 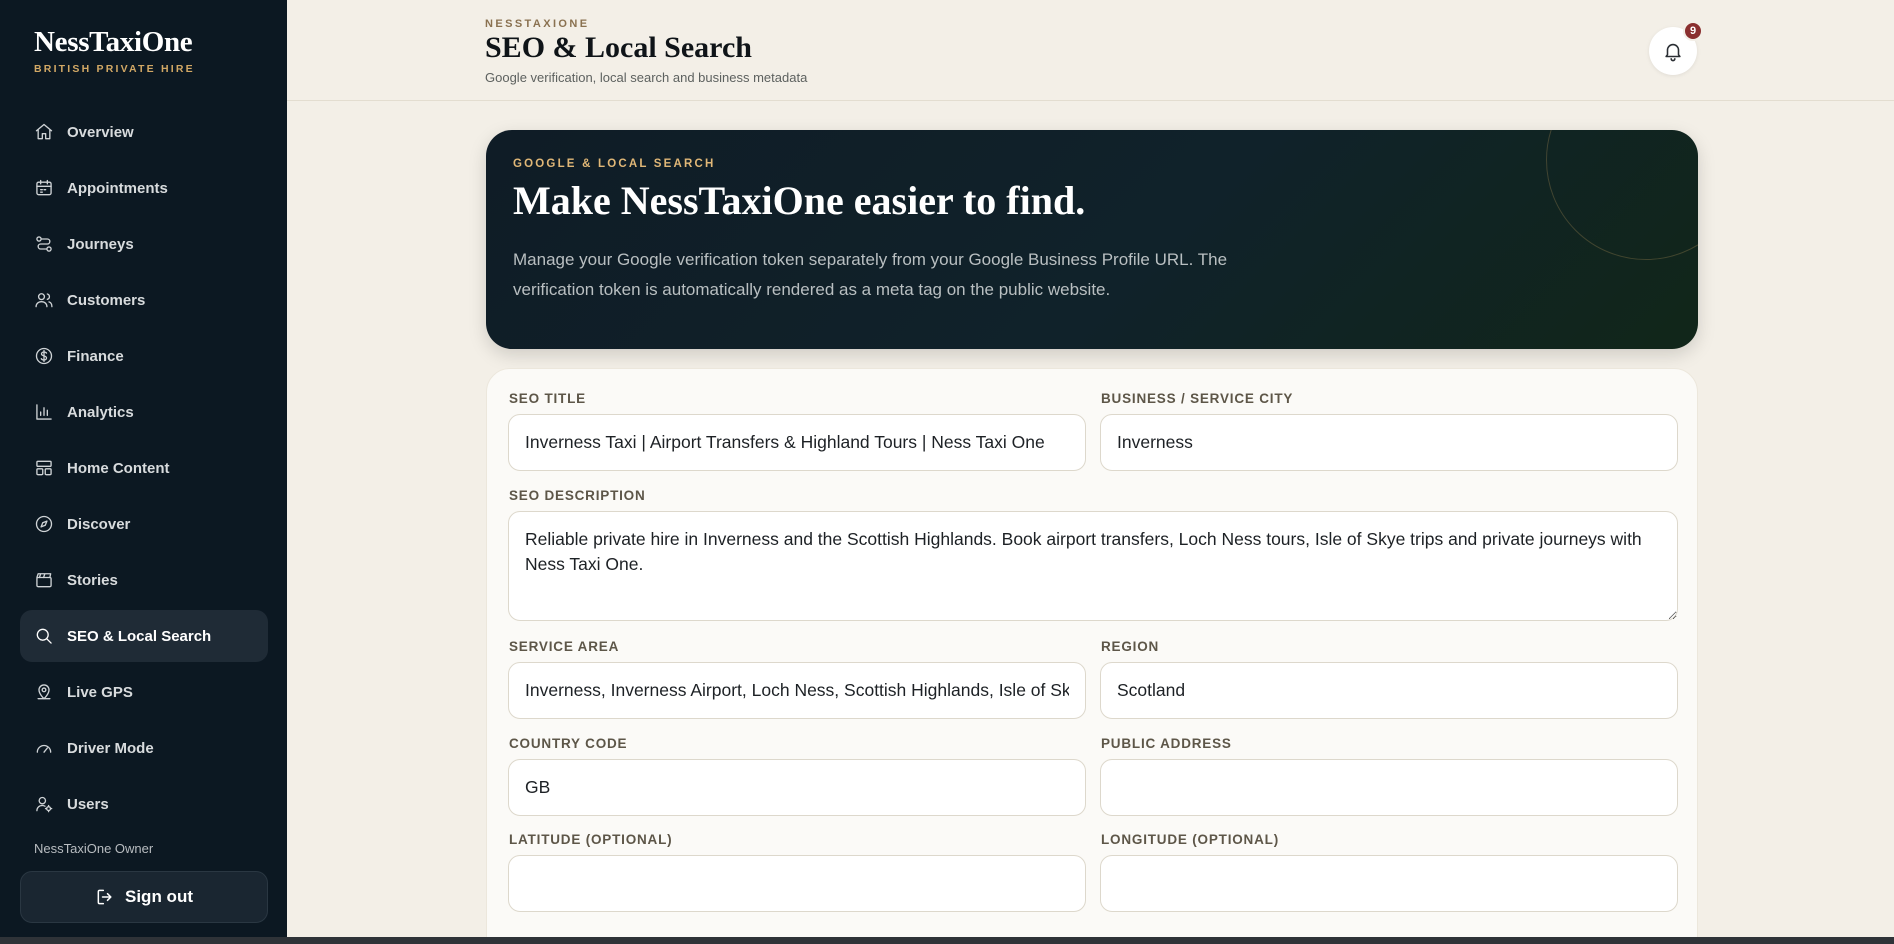 What do you see at coordinates (44, 636) in the screenshot?
I see `search-icon` at bounding box center [44, 636].